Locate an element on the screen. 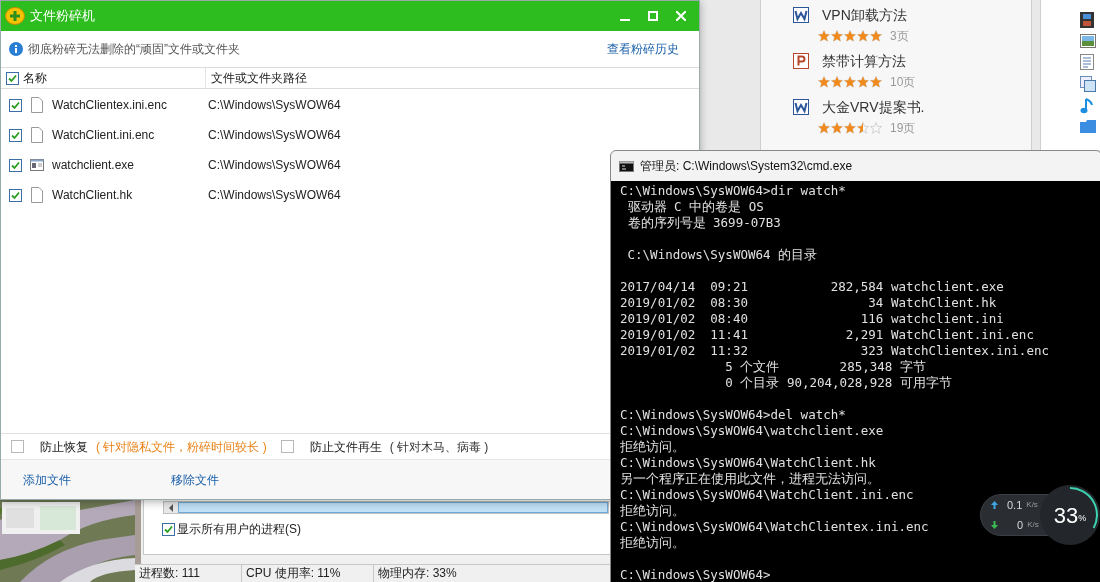 The height and width of the screenshot is (582, 1100). option-label: 防止恢复 is located at coordinates (64, 447).